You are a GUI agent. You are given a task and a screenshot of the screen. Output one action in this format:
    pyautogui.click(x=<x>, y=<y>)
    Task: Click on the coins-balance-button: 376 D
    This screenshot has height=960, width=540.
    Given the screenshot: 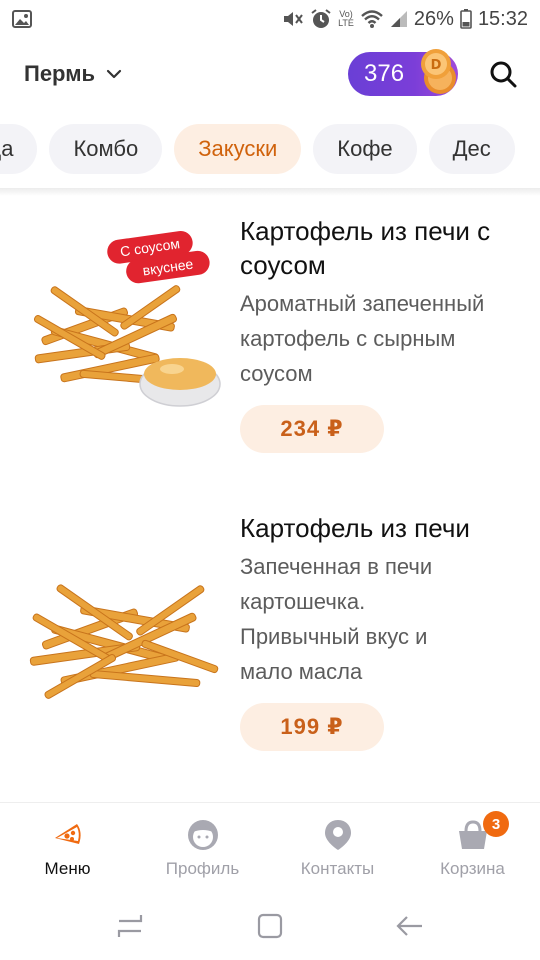 What is the action you would take?
    pyautogui.click(x=403, y=72)
    